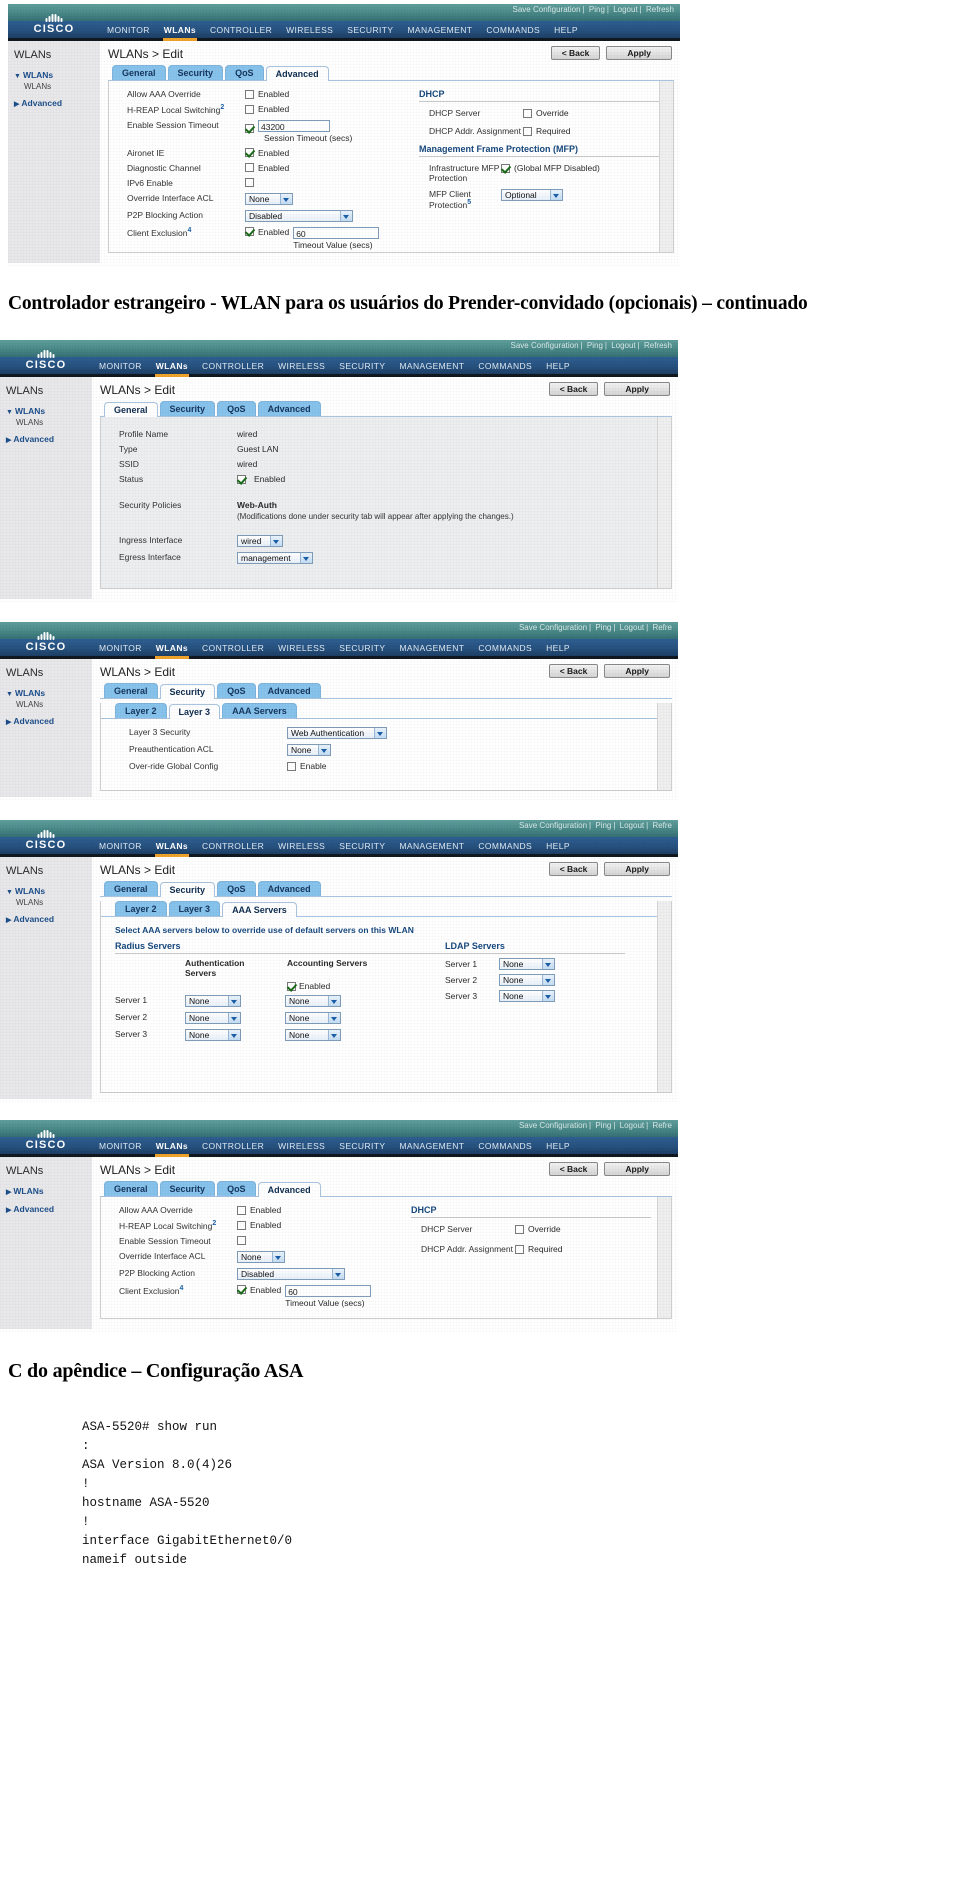 Image resolution: width=960 pixels, height=1893 pixels. I want to click on ipv6-enable-checkbox, so click(249, 182).